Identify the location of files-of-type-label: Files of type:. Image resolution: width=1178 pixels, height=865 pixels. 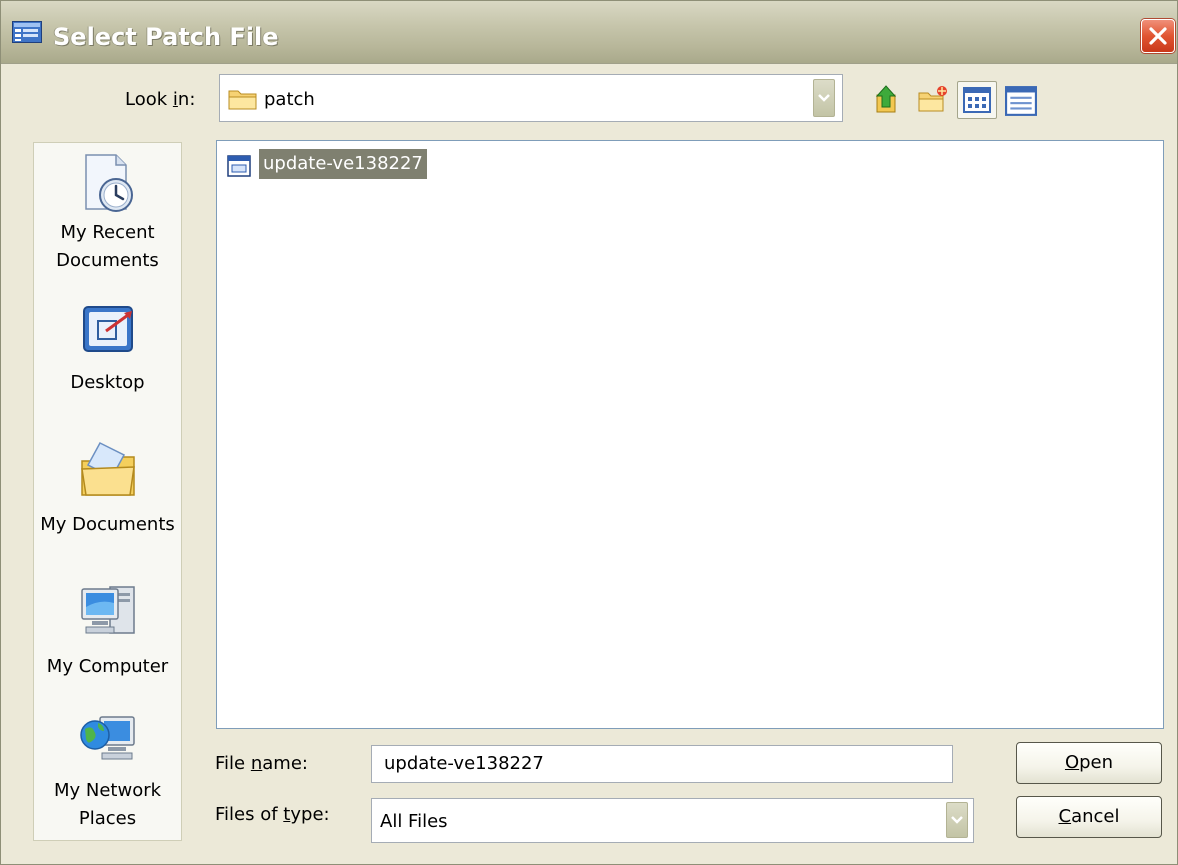
(272, 814).